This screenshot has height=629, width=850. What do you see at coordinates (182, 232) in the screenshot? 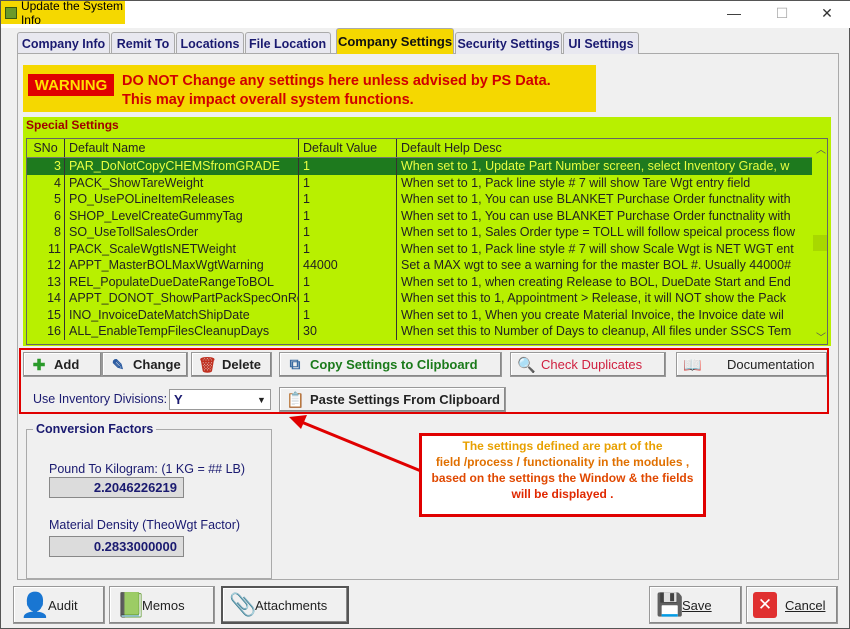
I see `cell-name: SO_UseTollSalesOrder` at bounding box center [182, 232].